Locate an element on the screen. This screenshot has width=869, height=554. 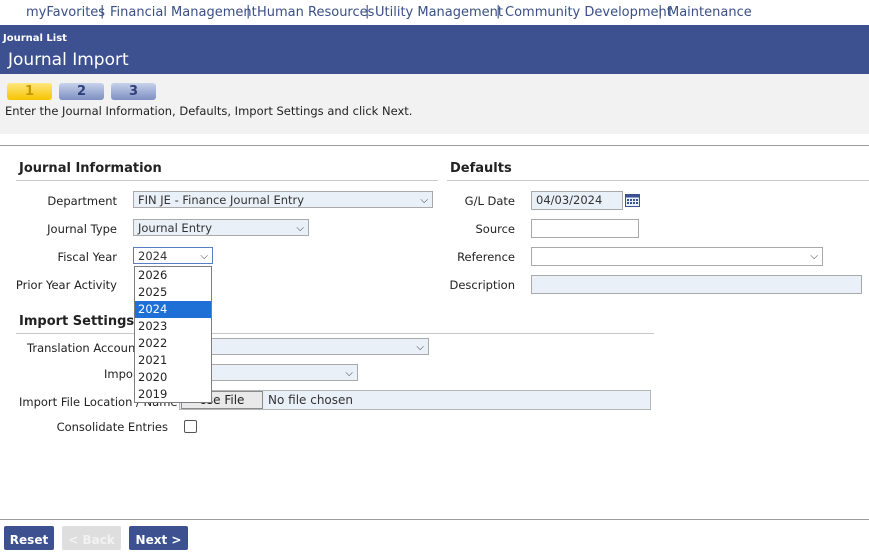
department-value: FIN JE - Finance Journal Entry is located at coordinates (221, 200).